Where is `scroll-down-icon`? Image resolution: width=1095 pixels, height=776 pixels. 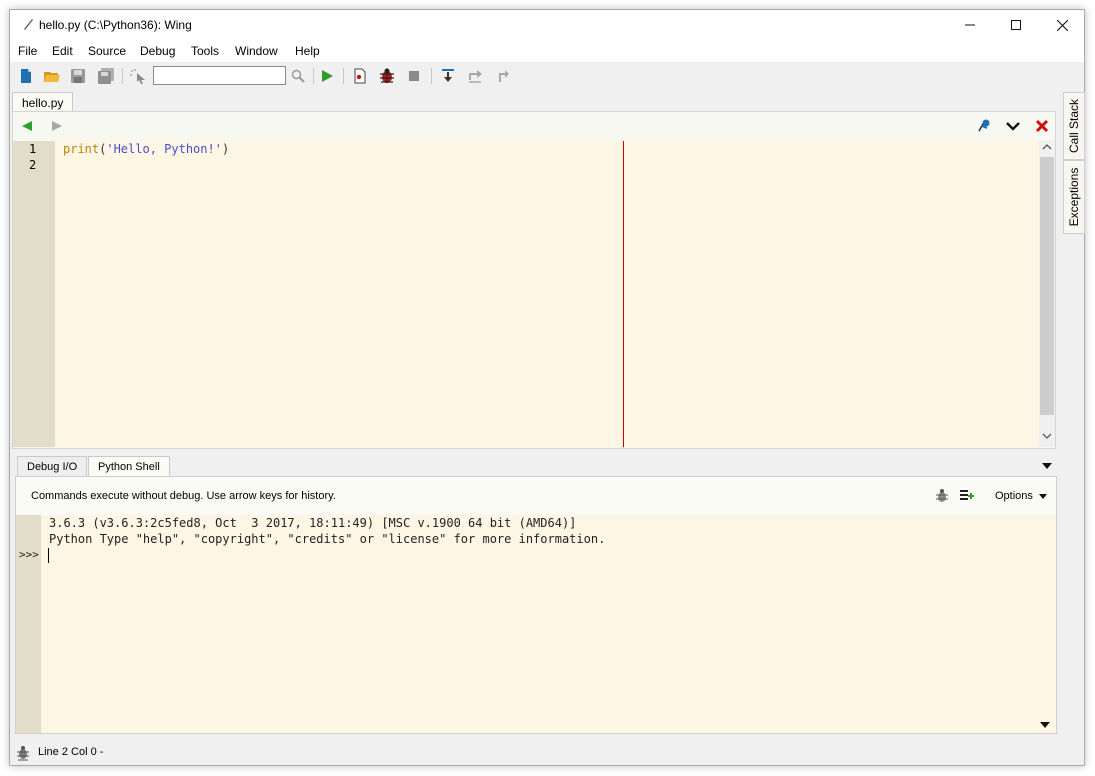 scroll-down-icon is located at coordinates (1047, 438).